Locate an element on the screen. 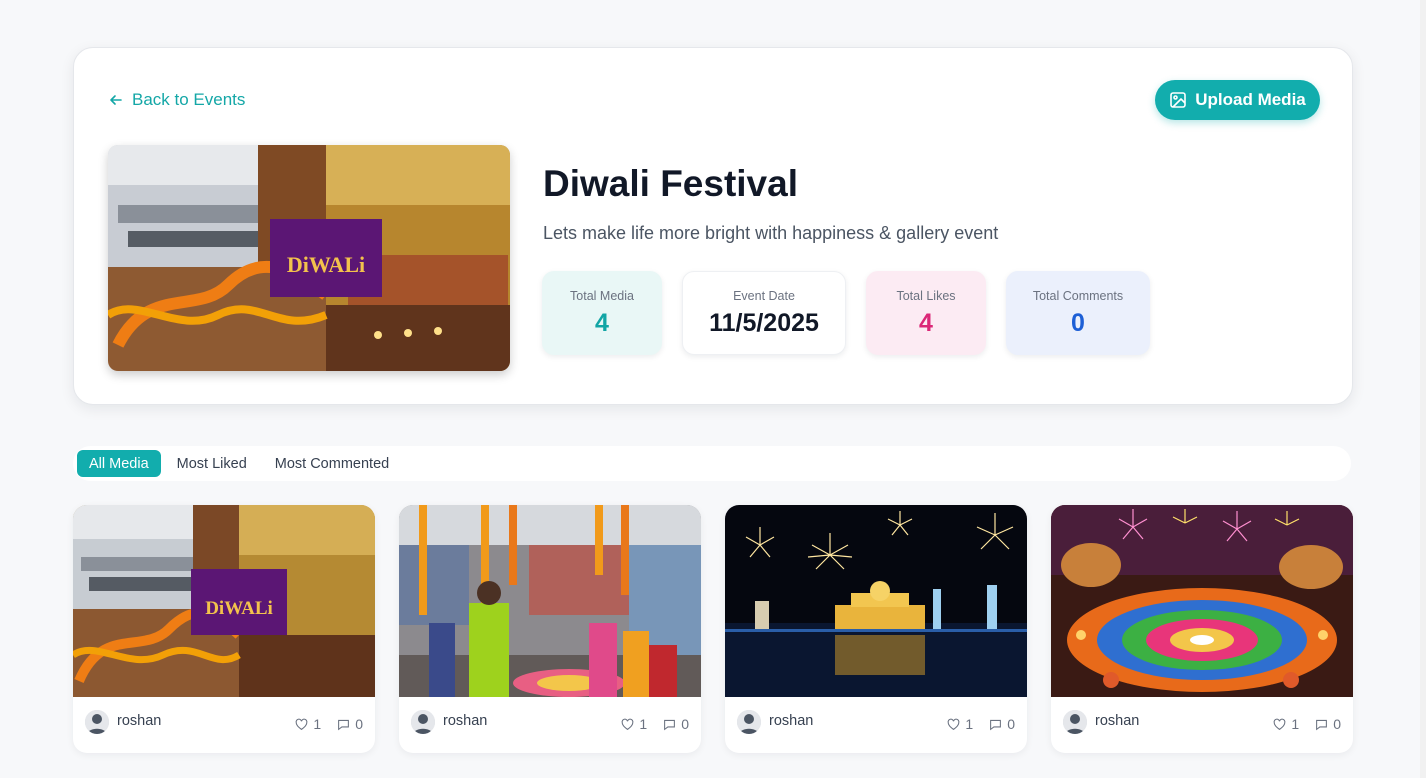 Image resolution: width=1426 pixels, height=778 pixels. stat-label: Total Media is located at coordinates (602, 295).